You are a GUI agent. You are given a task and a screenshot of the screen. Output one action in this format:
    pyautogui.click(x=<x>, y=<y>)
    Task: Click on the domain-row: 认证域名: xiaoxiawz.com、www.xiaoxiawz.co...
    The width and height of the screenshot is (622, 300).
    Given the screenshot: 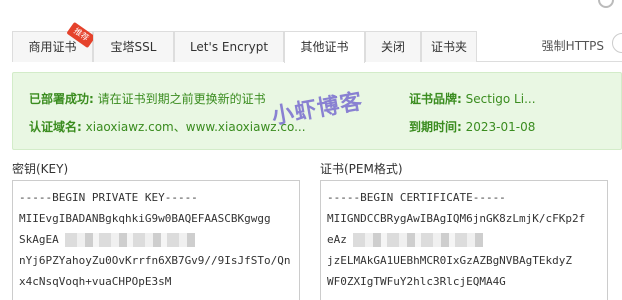 What is the action you would take?
    pyautogui.click(x=167, y=127)
    